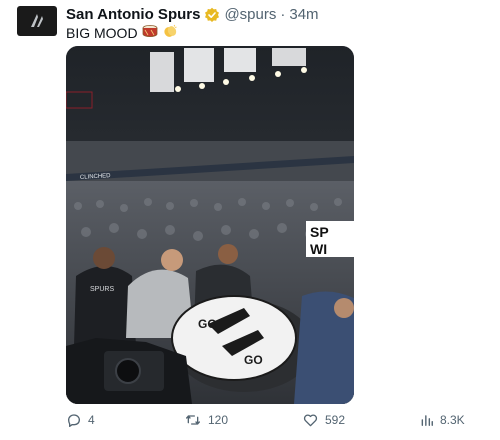  I want to click on view-count: 8.3K, so click(452, 420).